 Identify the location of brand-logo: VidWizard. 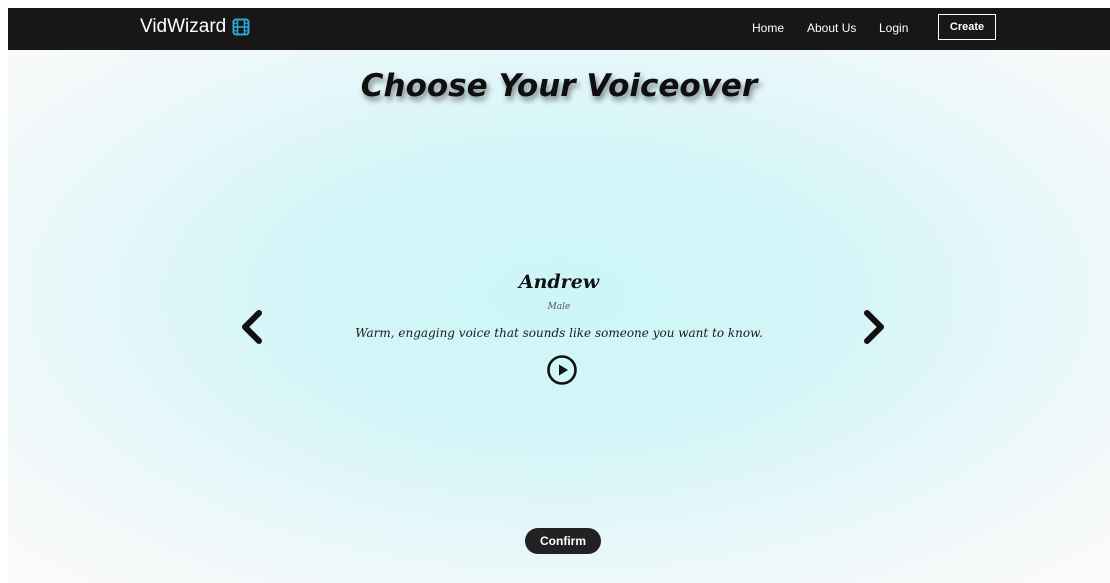
(195, 27).